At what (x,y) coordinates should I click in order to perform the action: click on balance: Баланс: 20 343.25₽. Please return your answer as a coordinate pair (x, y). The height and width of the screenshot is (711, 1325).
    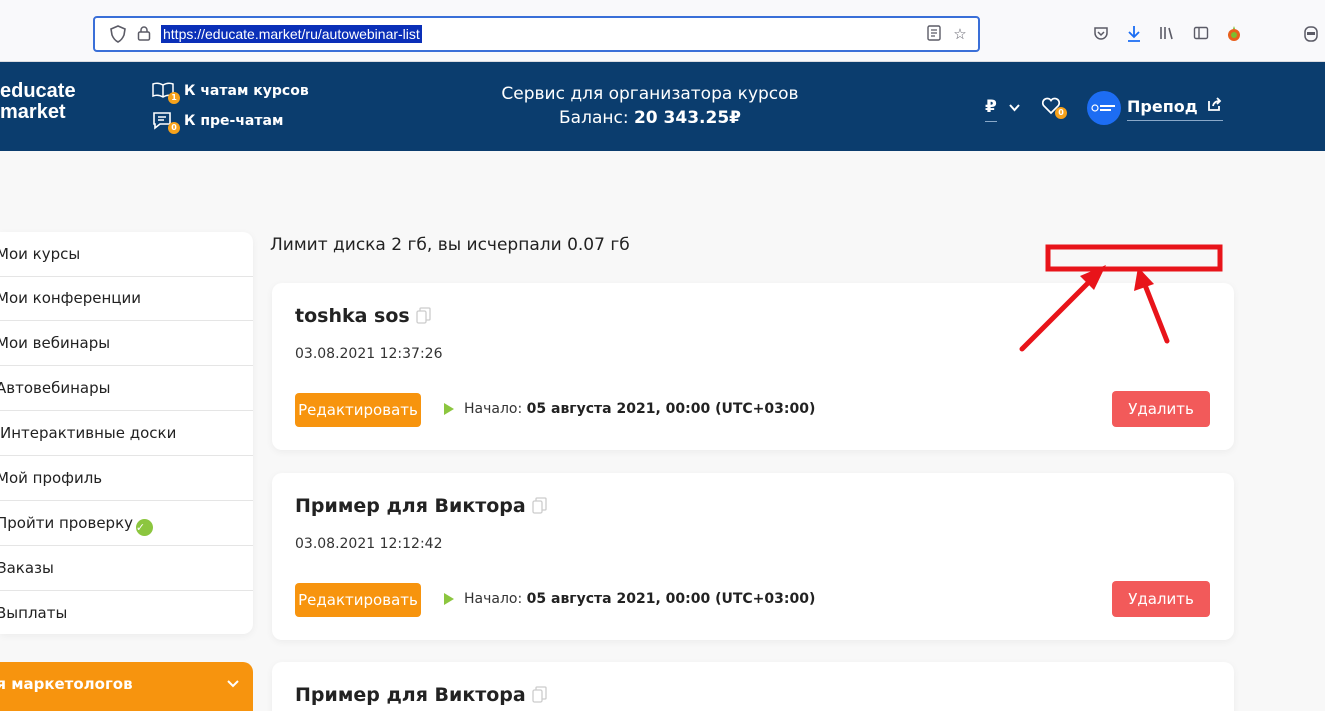
    Looking at the image, I should click on (650, 118).